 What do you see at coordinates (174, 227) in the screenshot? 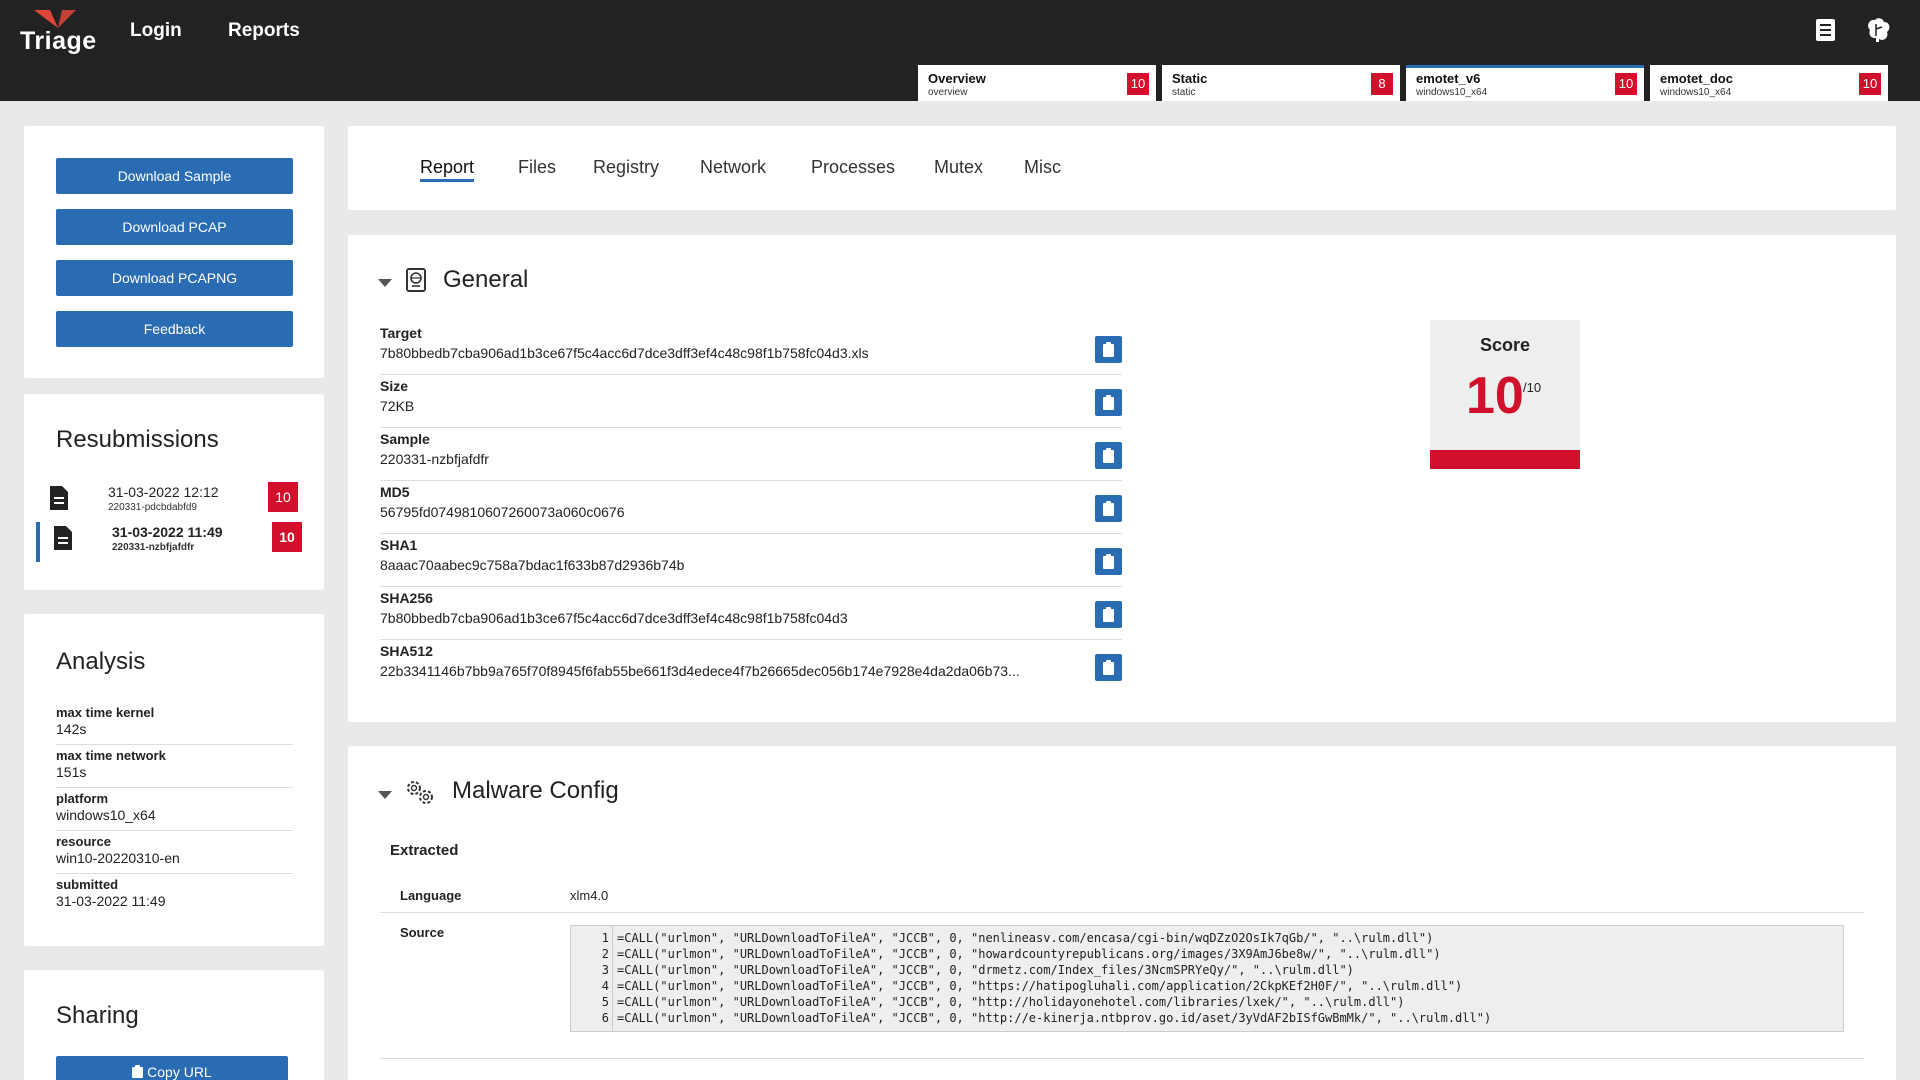
I see `download-pcap-button: Download PCAP` at bounding box center [174, 227].